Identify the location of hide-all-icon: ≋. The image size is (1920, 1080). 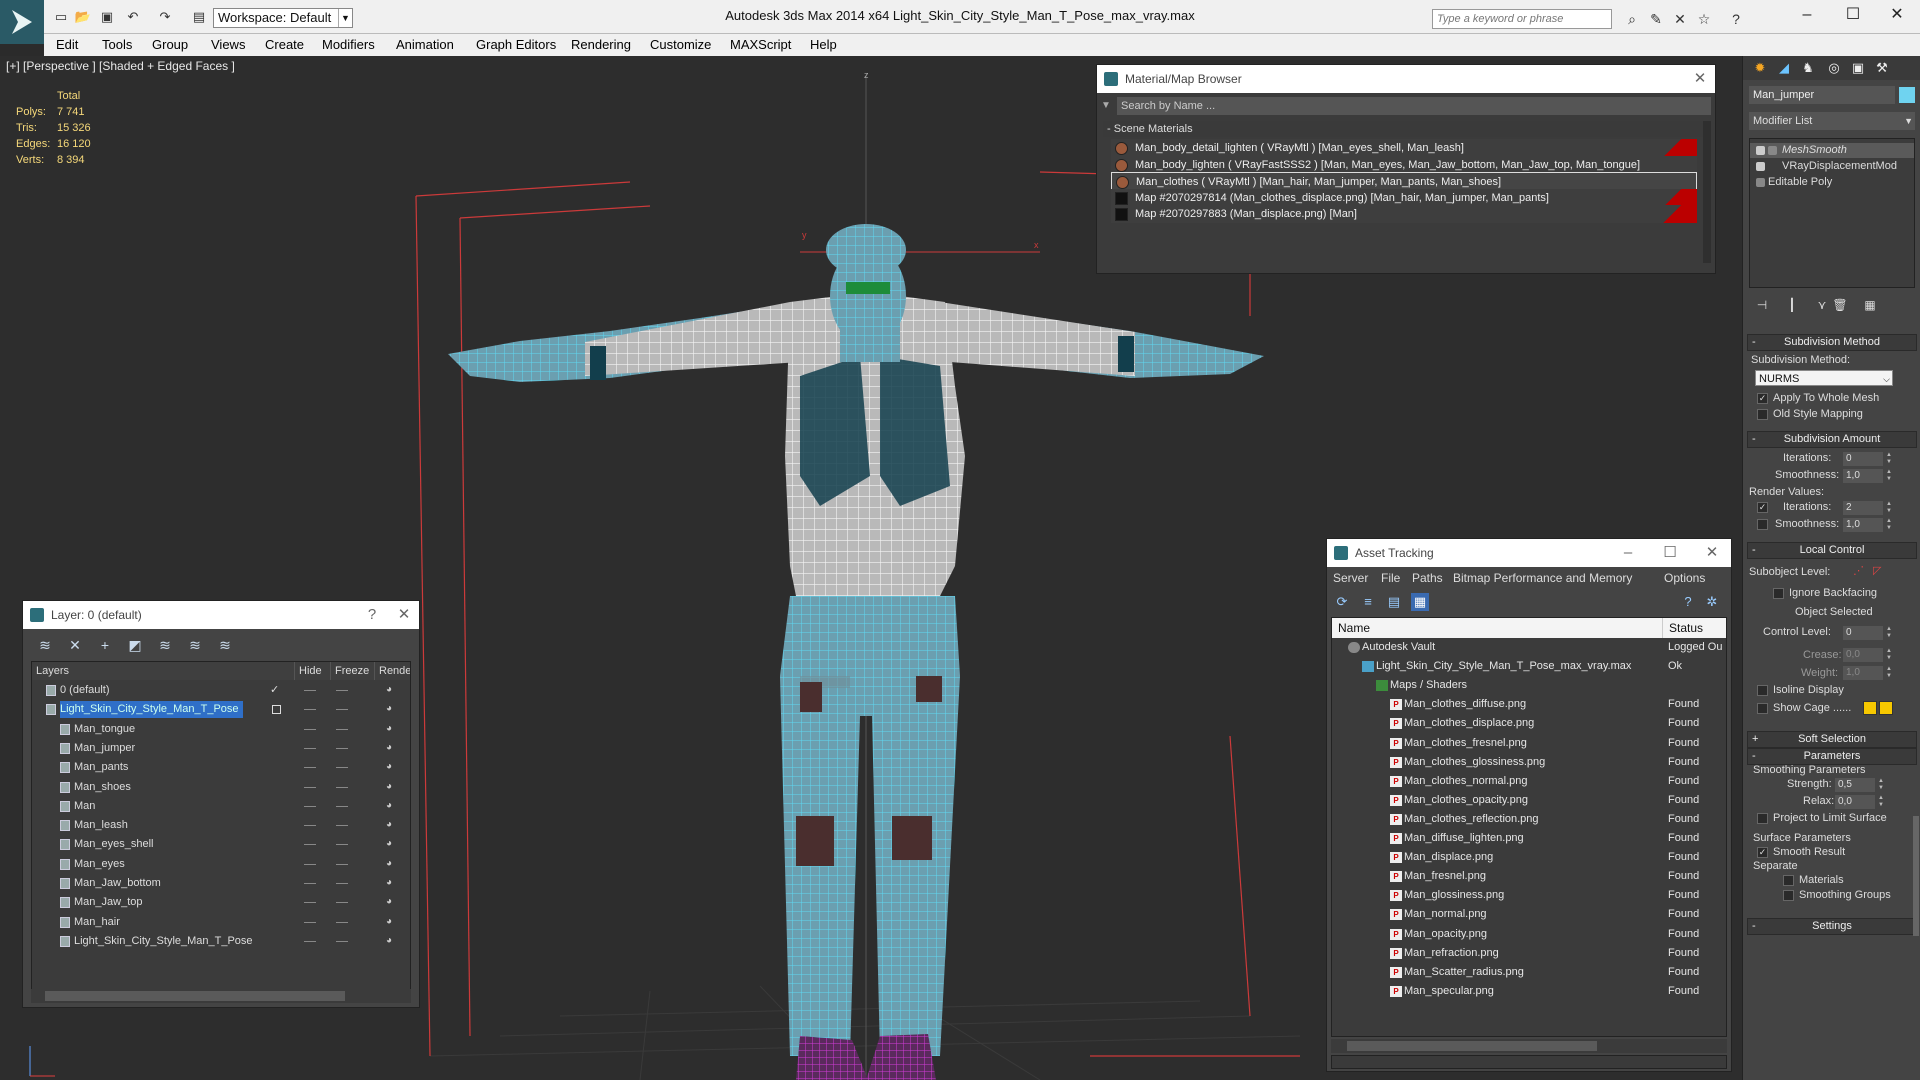
(195, 645).